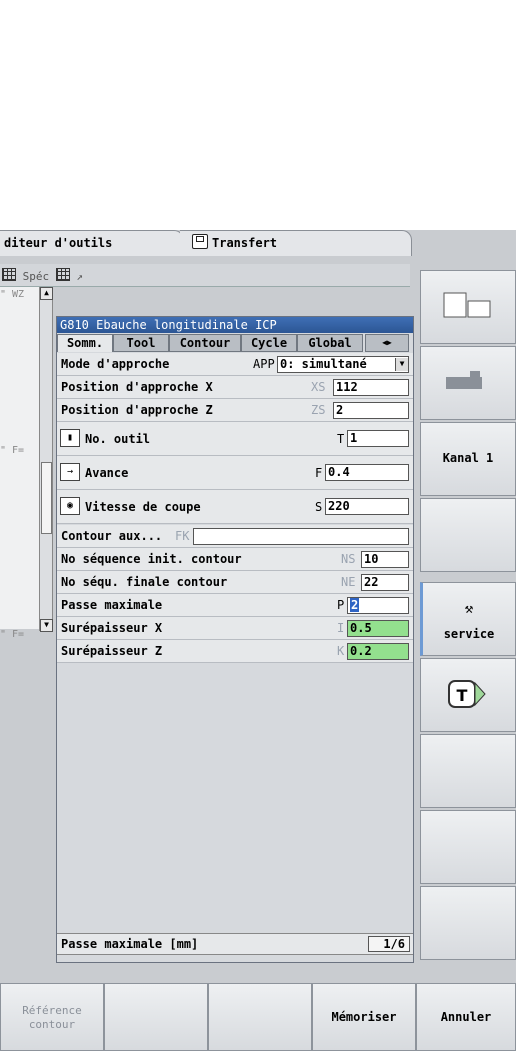 The height and width of the screenshot is (1051, 516). What do you see at coordinates (70, 472) in the screenshot?
I see `feed-icon: →` at bounding box center [70, 472].